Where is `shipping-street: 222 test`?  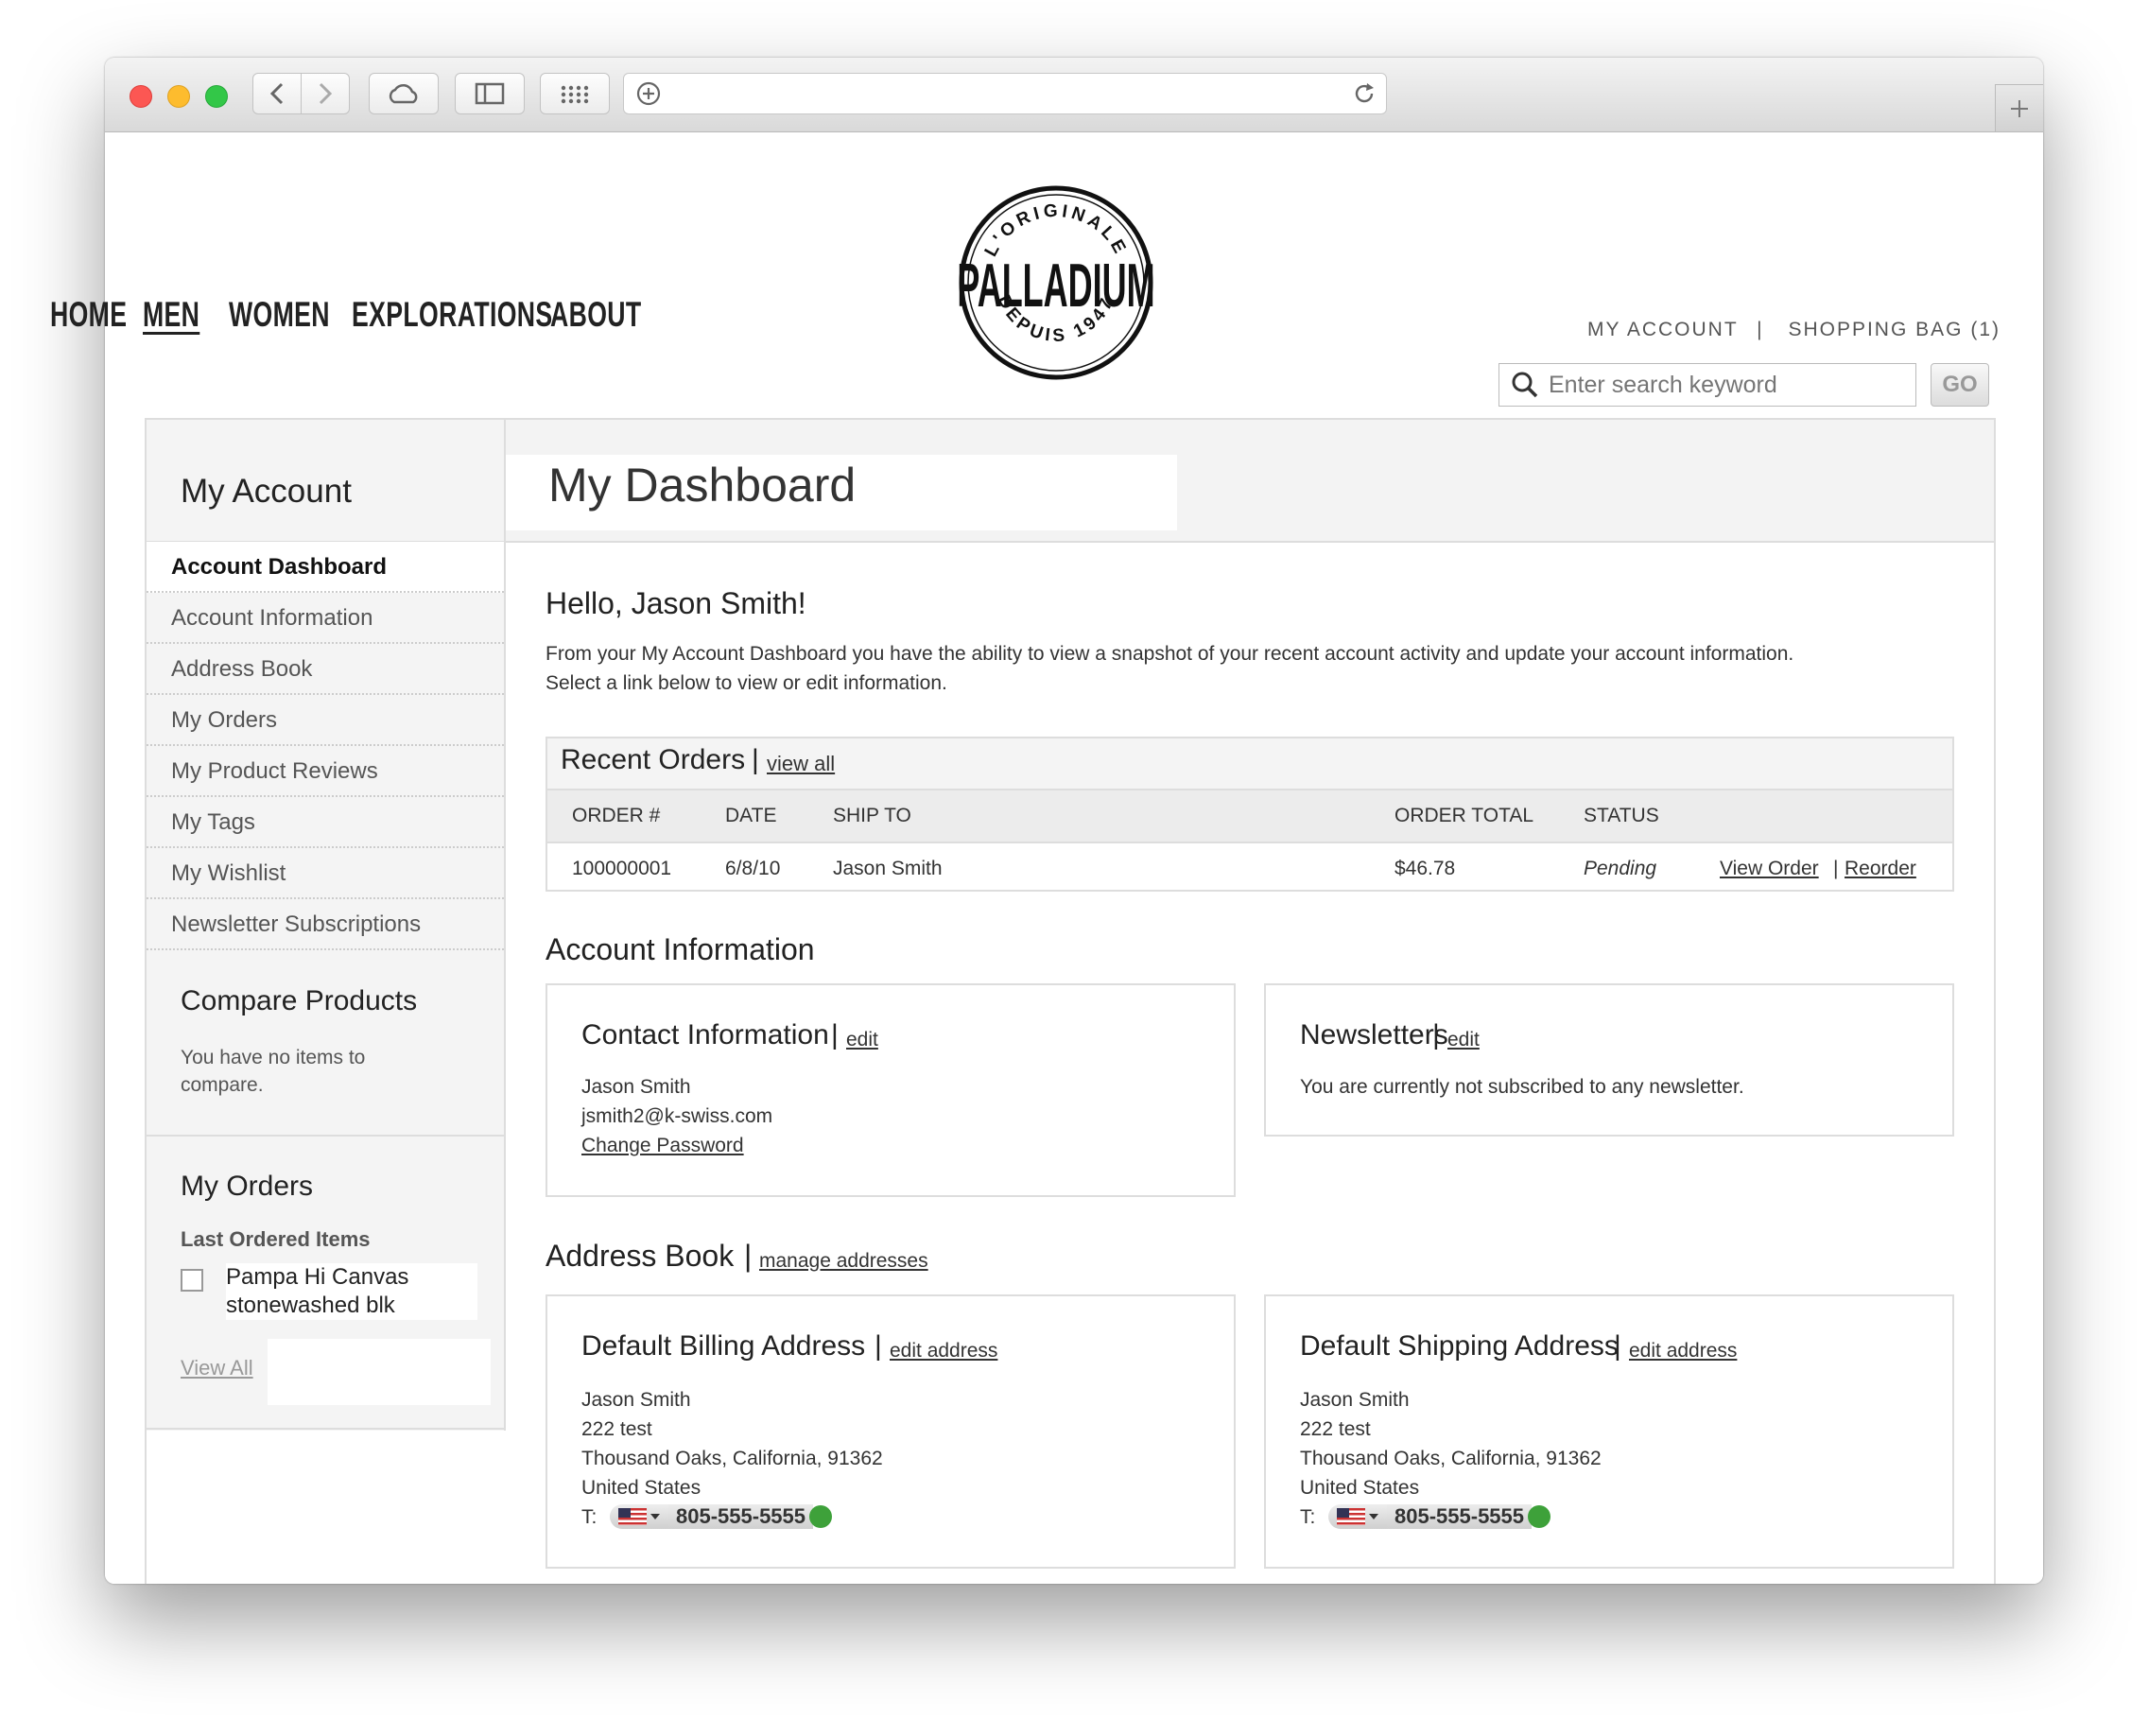
shipping-street: 222 test is located at coordinates (1335, 1429).